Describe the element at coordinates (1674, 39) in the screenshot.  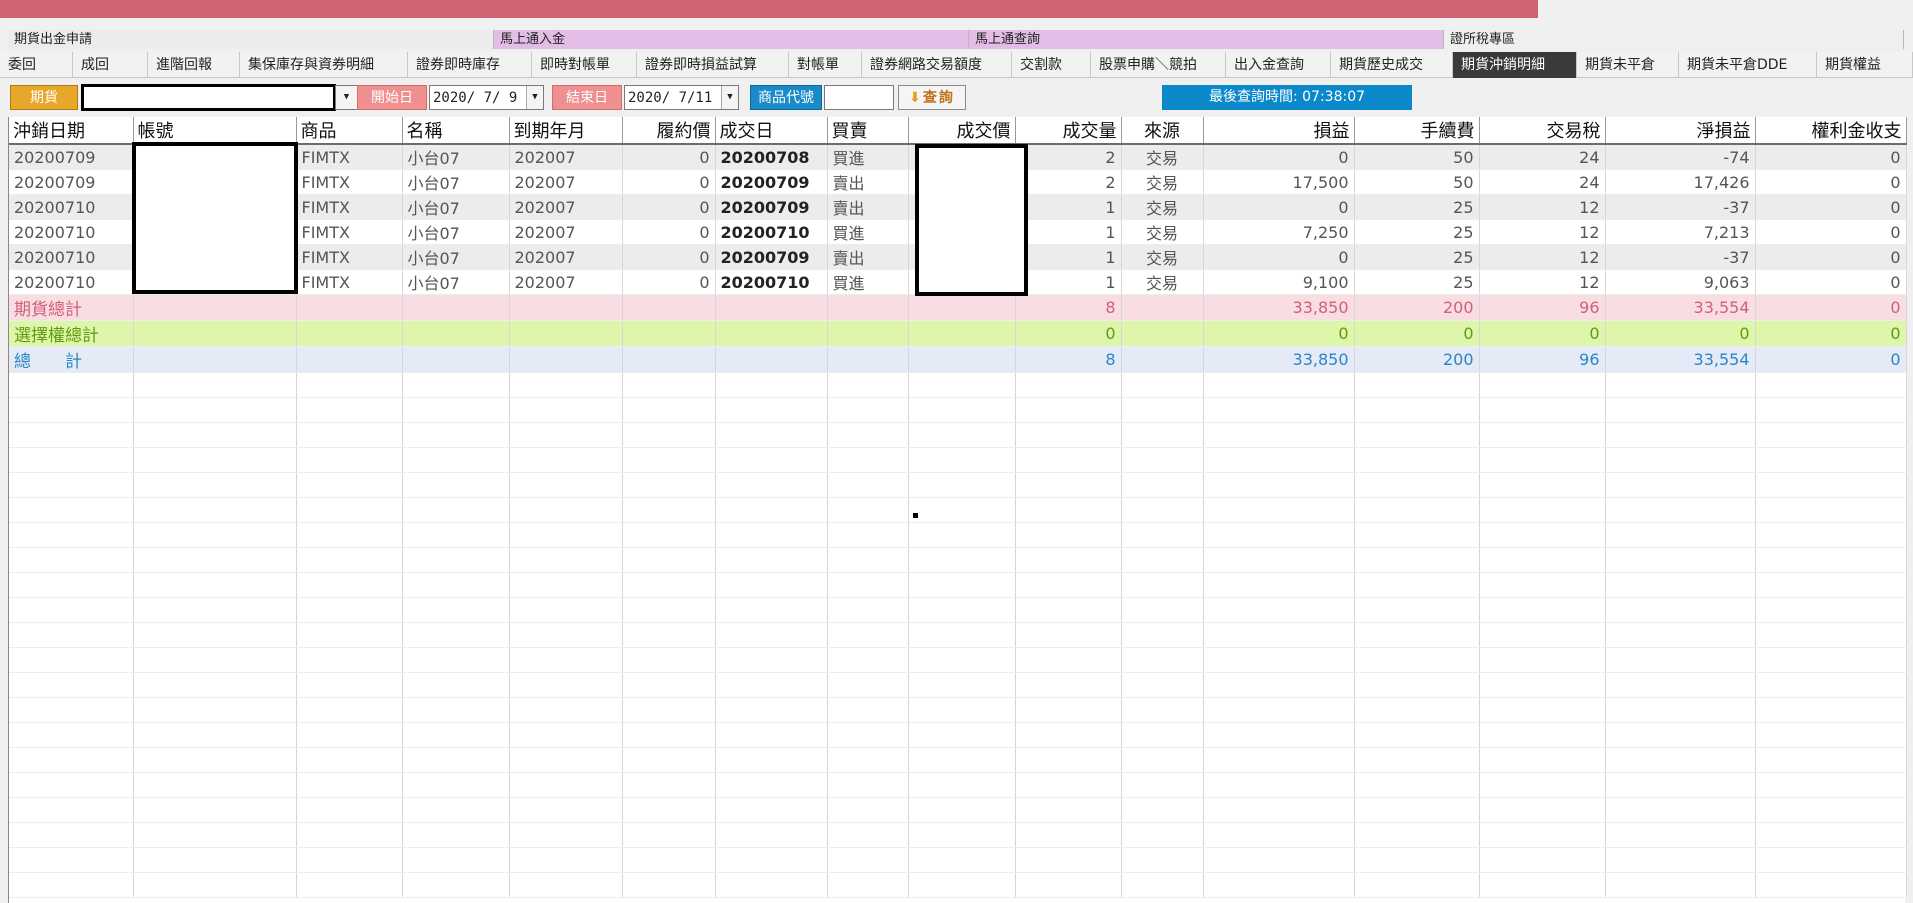
I see `section-tax: 證所稅專區` at that location.